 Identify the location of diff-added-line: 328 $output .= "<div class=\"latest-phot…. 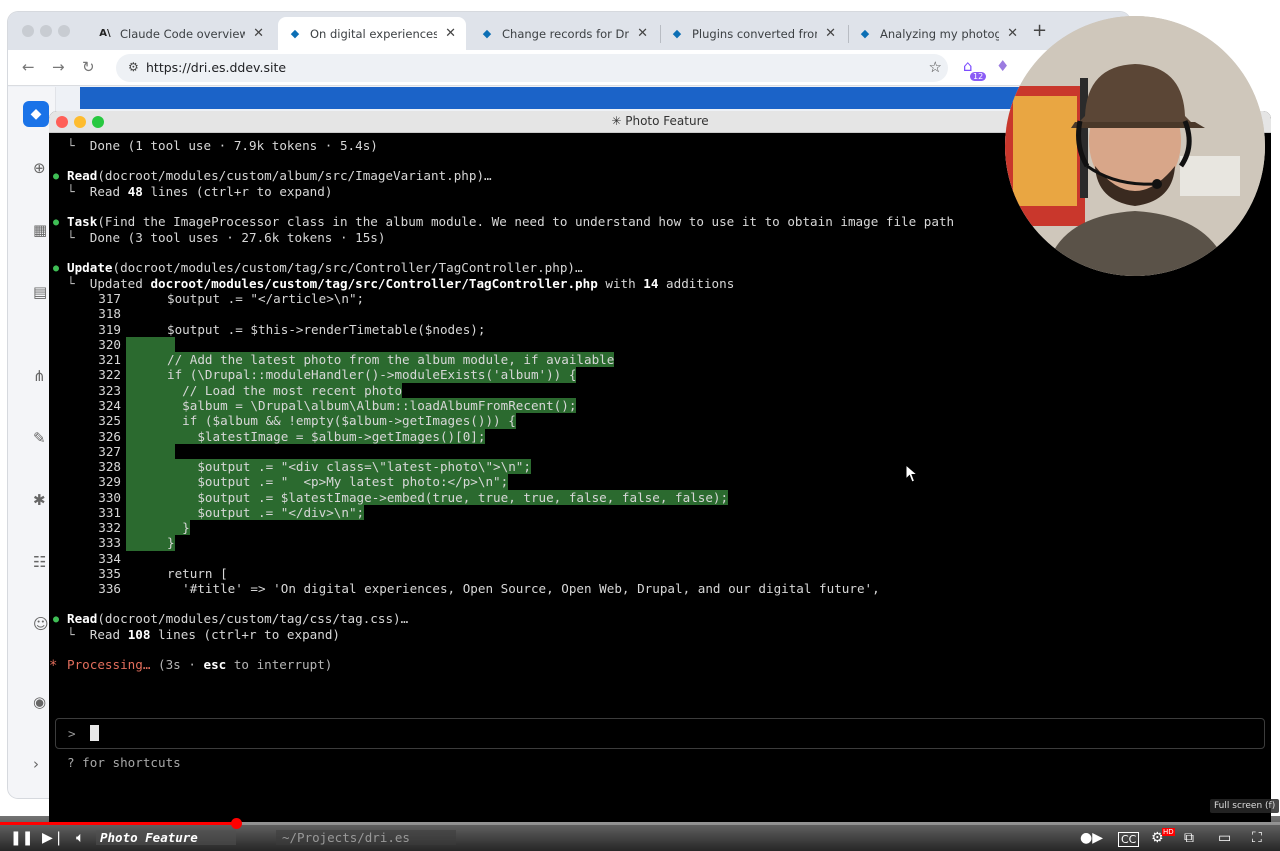
(290, 467).